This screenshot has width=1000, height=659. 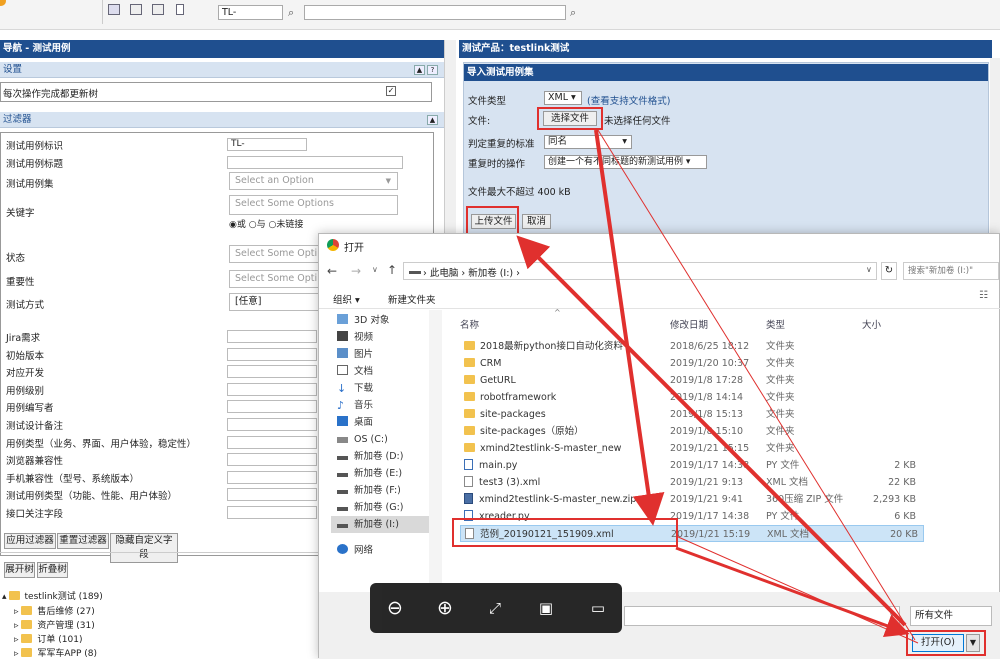 What do you see at coordinates (598, 608) in the screenshot?
I see `comment-icon: ▭` at bounding box center [598, 608].